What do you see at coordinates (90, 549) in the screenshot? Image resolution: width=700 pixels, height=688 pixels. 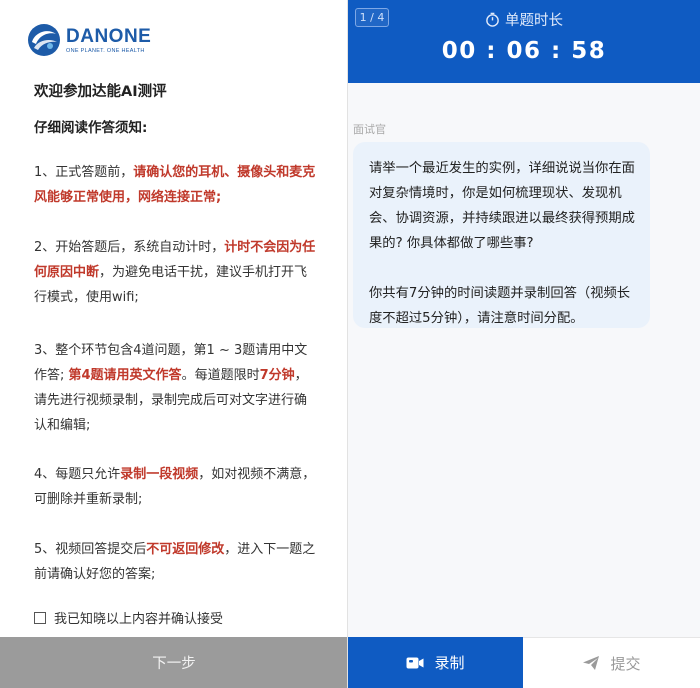 I see `rule-text: 5、视频回答提交后` at bounding box center [90, 549].